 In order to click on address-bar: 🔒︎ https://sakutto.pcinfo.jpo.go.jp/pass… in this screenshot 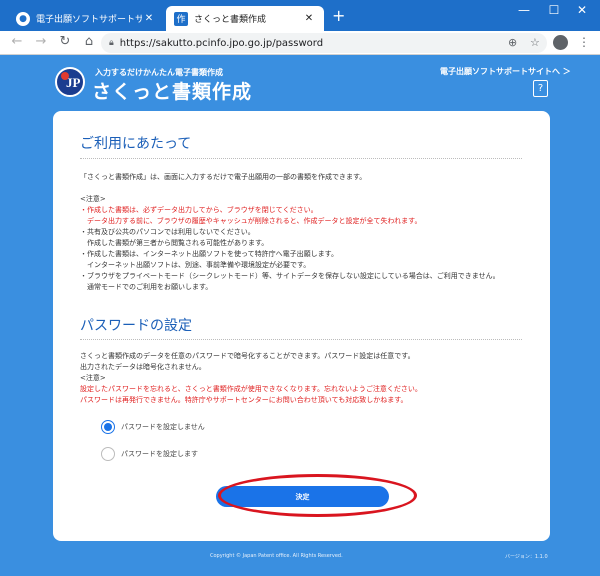, I will do `click(324, 43)`.